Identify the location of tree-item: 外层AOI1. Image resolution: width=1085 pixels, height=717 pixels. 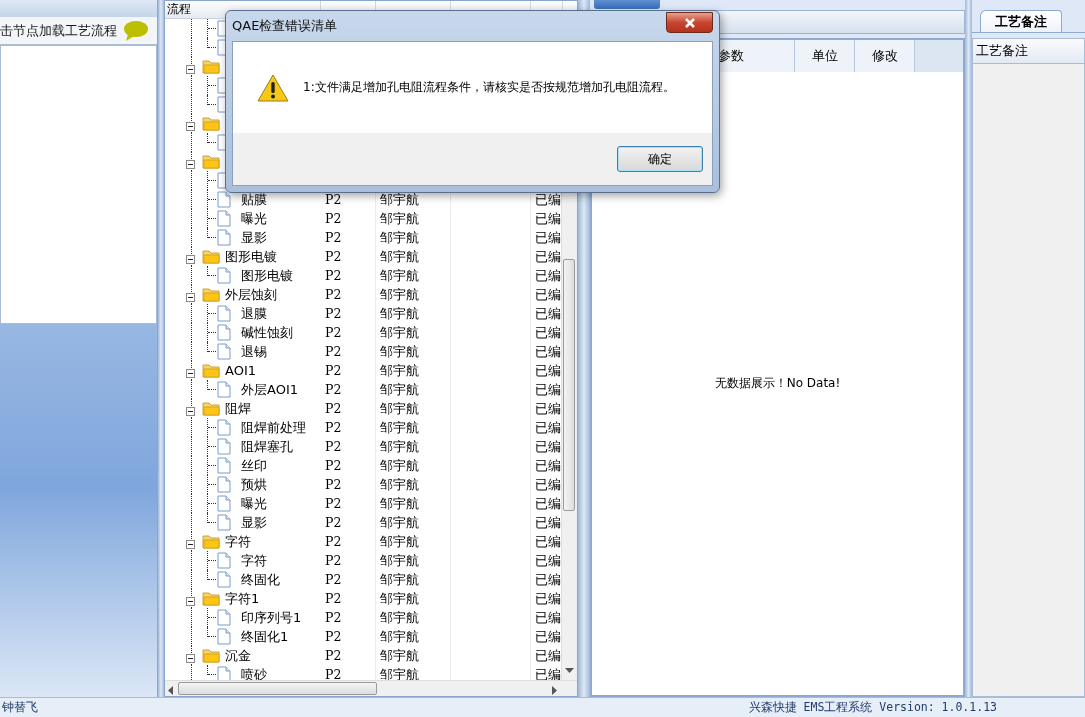
(269, 389).